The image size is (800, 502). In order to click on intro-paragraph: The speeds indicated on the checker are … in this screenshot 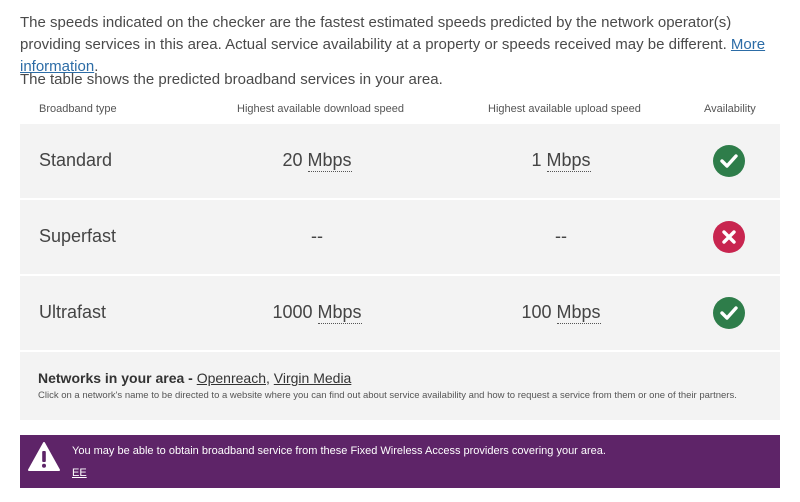, I will do `click(401, 45)`.